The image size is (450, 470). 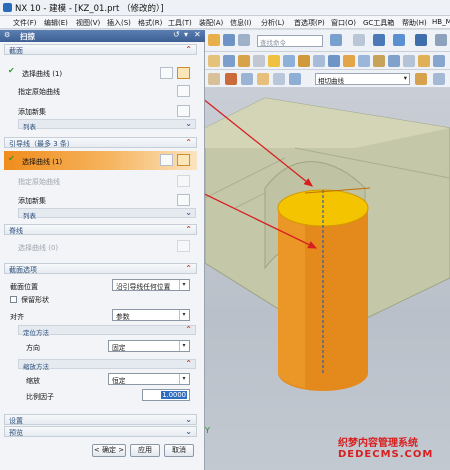 What do you see at coordinates (362, 79) in the screenshot?
I see `curve-rule-select: 相切曲线 ▾` at bounding box center [362, 79].